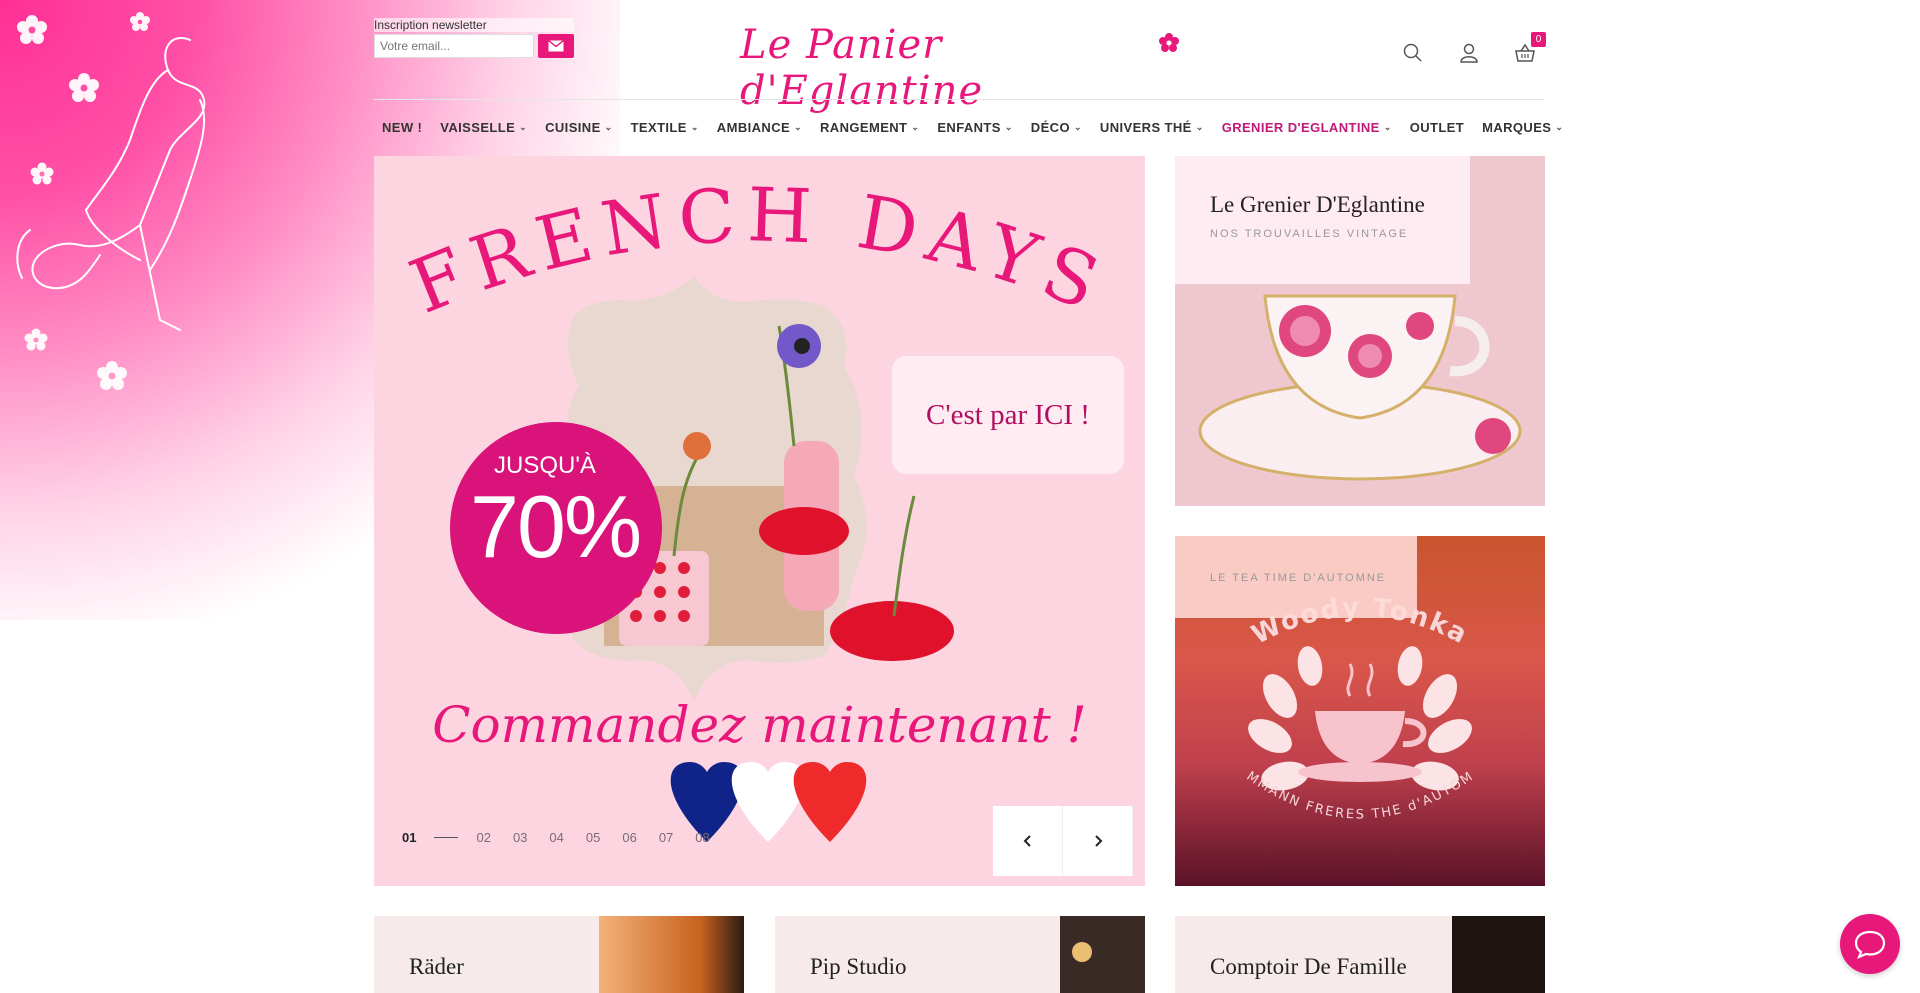  What do you see at coordinates (666, 837) in the screenshot?
I see `pager-dot: 07` at bounding box center [666, 837].